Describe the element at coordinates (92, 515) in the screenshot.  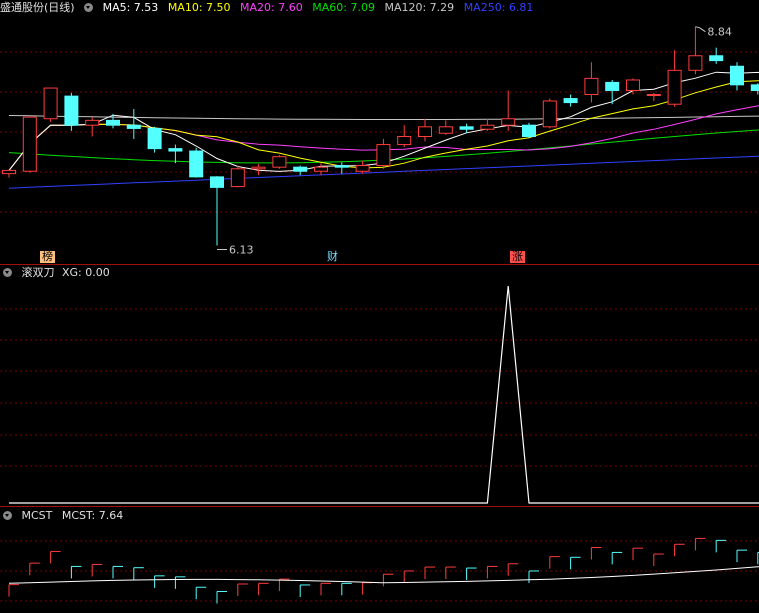
I see `mcst-value-label: MCST: 7.64` at that location.